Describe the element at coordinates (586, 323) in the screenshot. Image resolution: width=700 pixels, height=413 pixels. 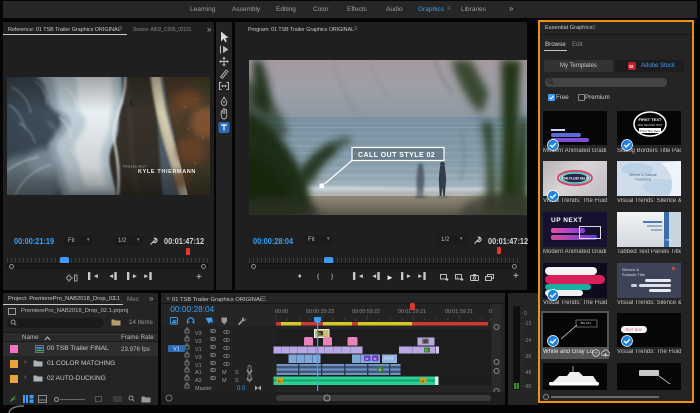
I see `svg-text: BIG SKY` at that location.